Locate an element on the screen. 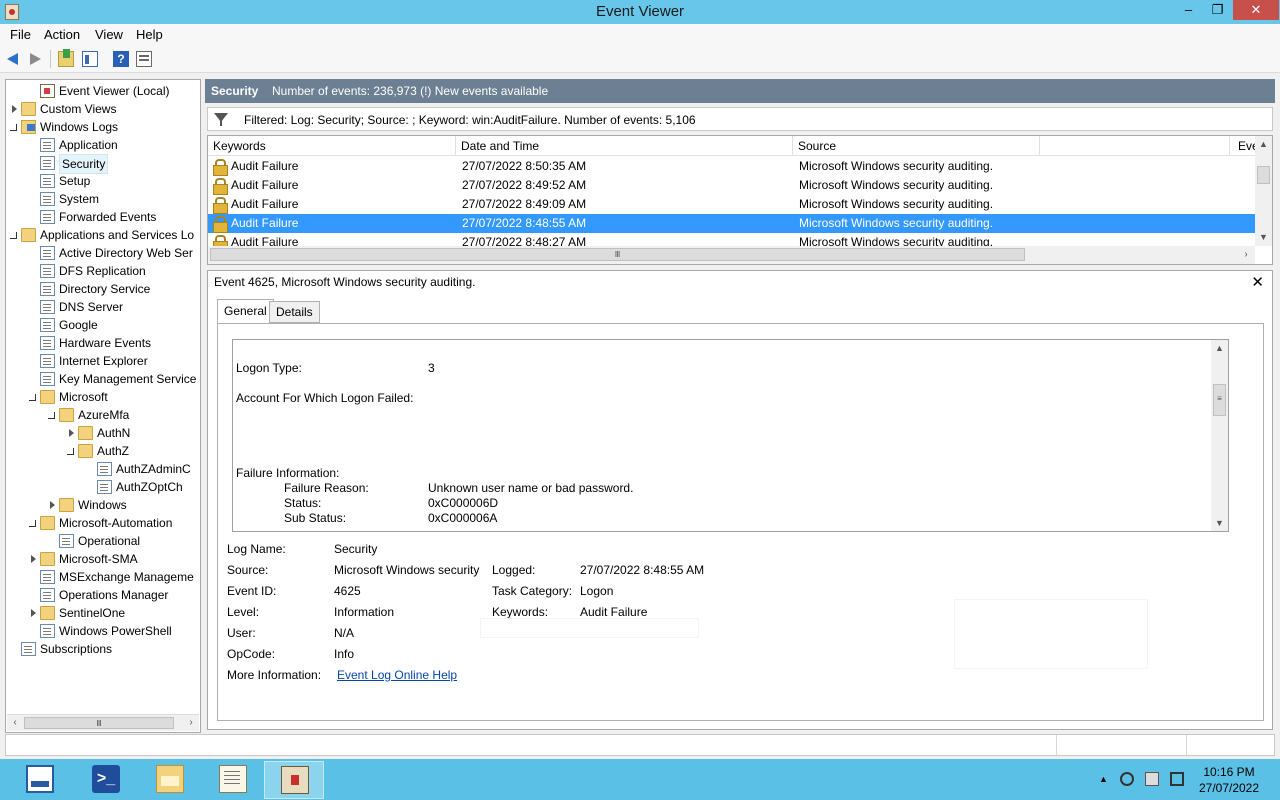 The height and width of the screenshot is (800, 1280). tree-item: Microsoft-SMA is located at coordinates (103, 559).